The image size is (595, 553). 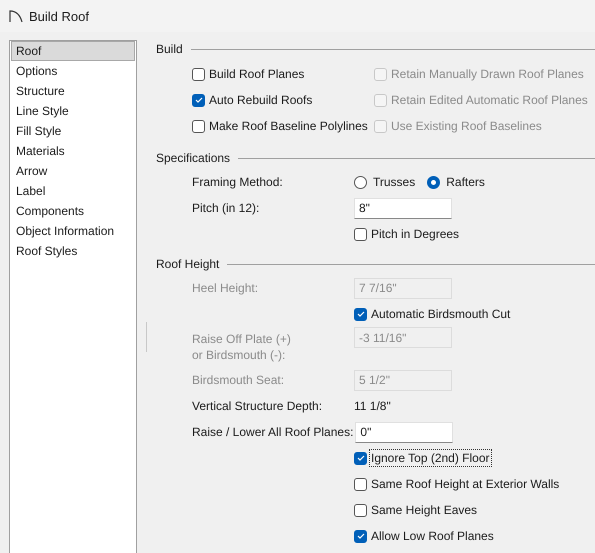 I want to click on checkbox: Pitch in Degrees, so click(x=407, y=234).